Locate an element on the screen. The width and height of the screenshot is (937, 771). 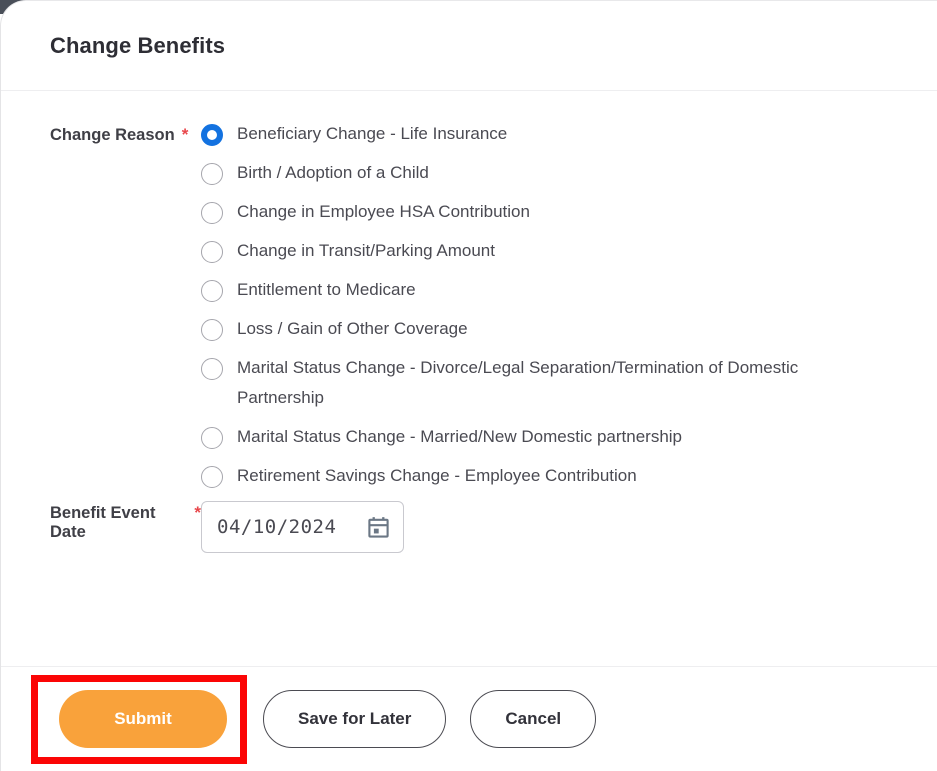
benefit-event-date-label-text: Benefit Event Date is located at coordinates (103, 522).